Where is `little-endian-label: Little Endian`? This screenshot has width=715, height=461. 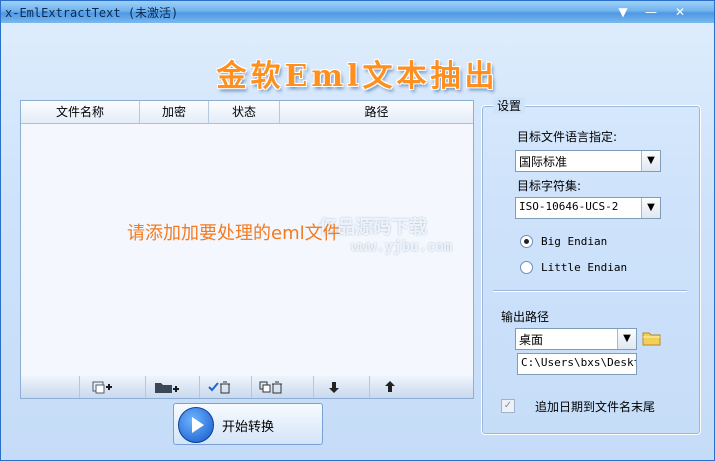
little-endian-label: Little Endian is located at coordinates (584, 267).